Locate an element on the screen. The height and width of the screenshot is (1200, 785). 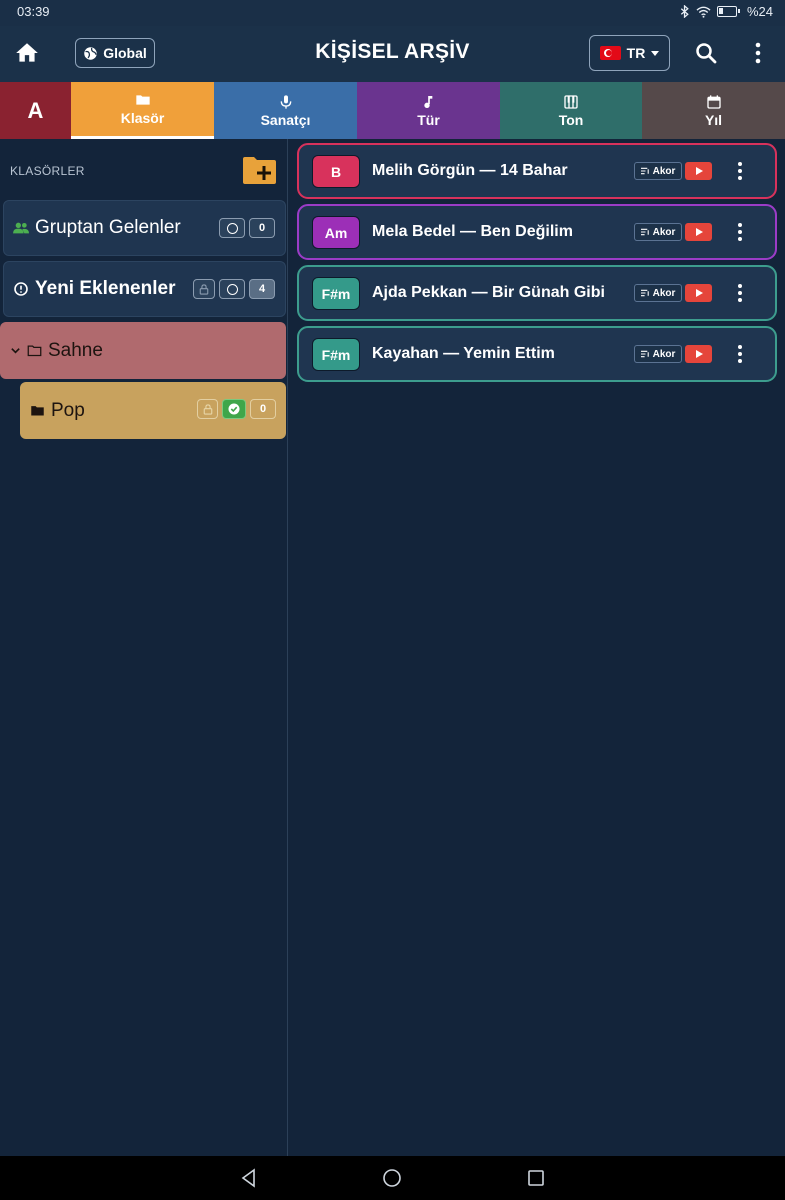
folder-yeni-eklenenler: Yeni Eklenenler 4 is located at coordinates (144, 289).